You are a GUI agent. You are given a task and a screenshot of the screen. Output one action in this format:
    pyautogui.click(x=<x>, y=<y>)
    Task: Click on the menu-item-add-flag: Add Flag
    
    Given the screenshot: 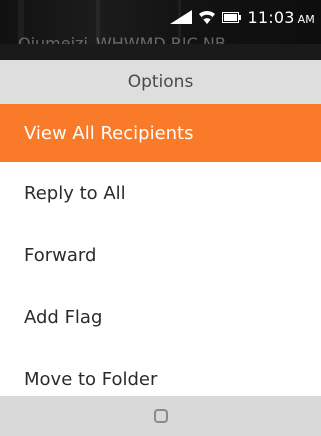 What is the action you would take?
    pyautogui.click(x=160, y=317)
    